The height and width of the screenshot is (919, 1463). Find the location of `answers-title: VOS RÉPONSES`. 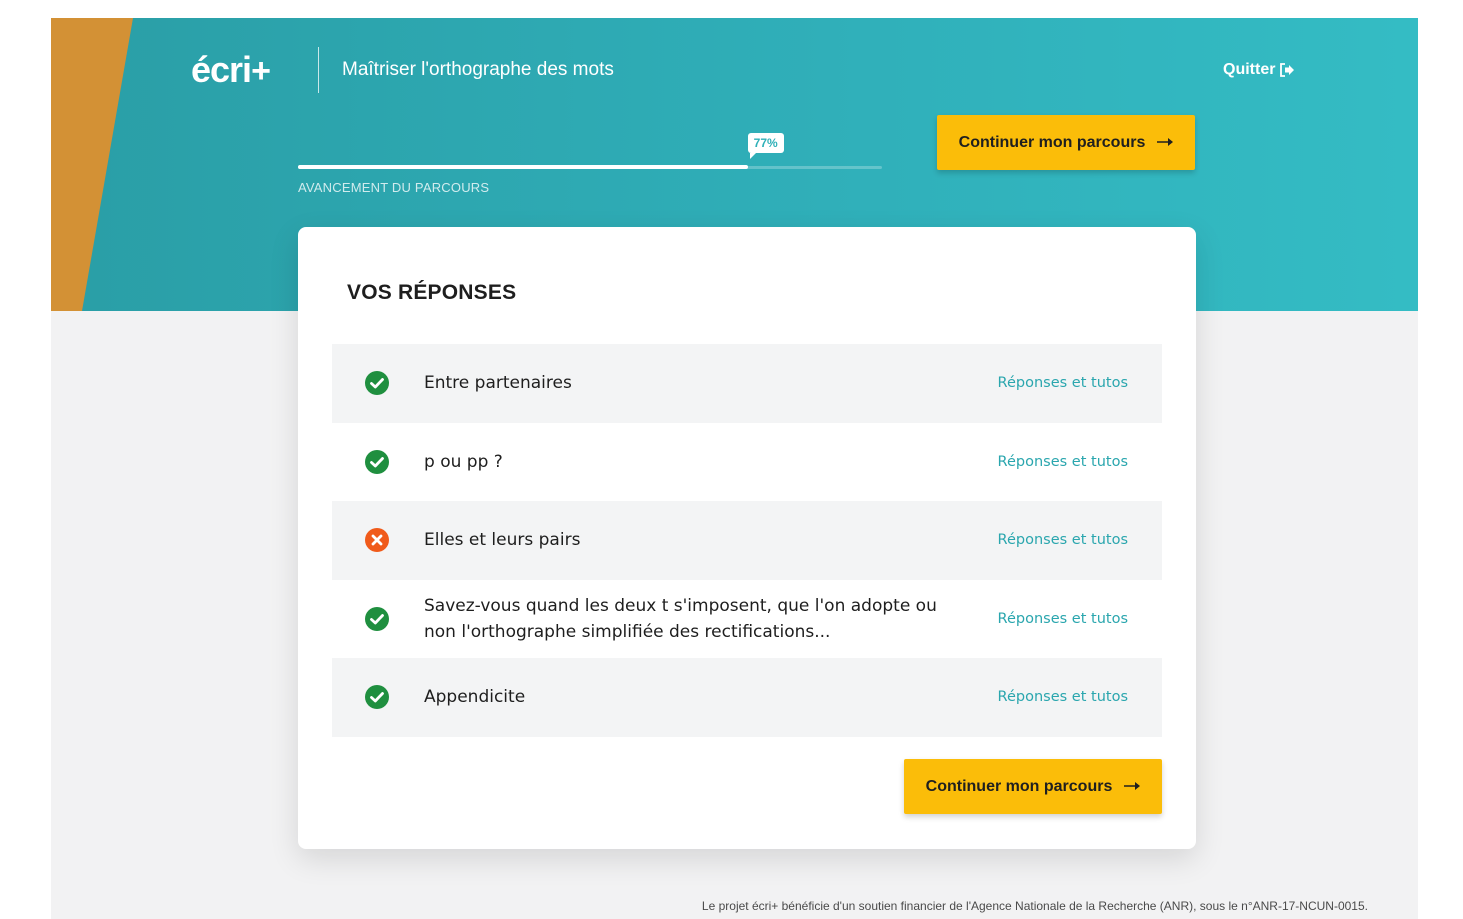

answers-title: VOS RÉPONSES is located at coordinates (432, 292).